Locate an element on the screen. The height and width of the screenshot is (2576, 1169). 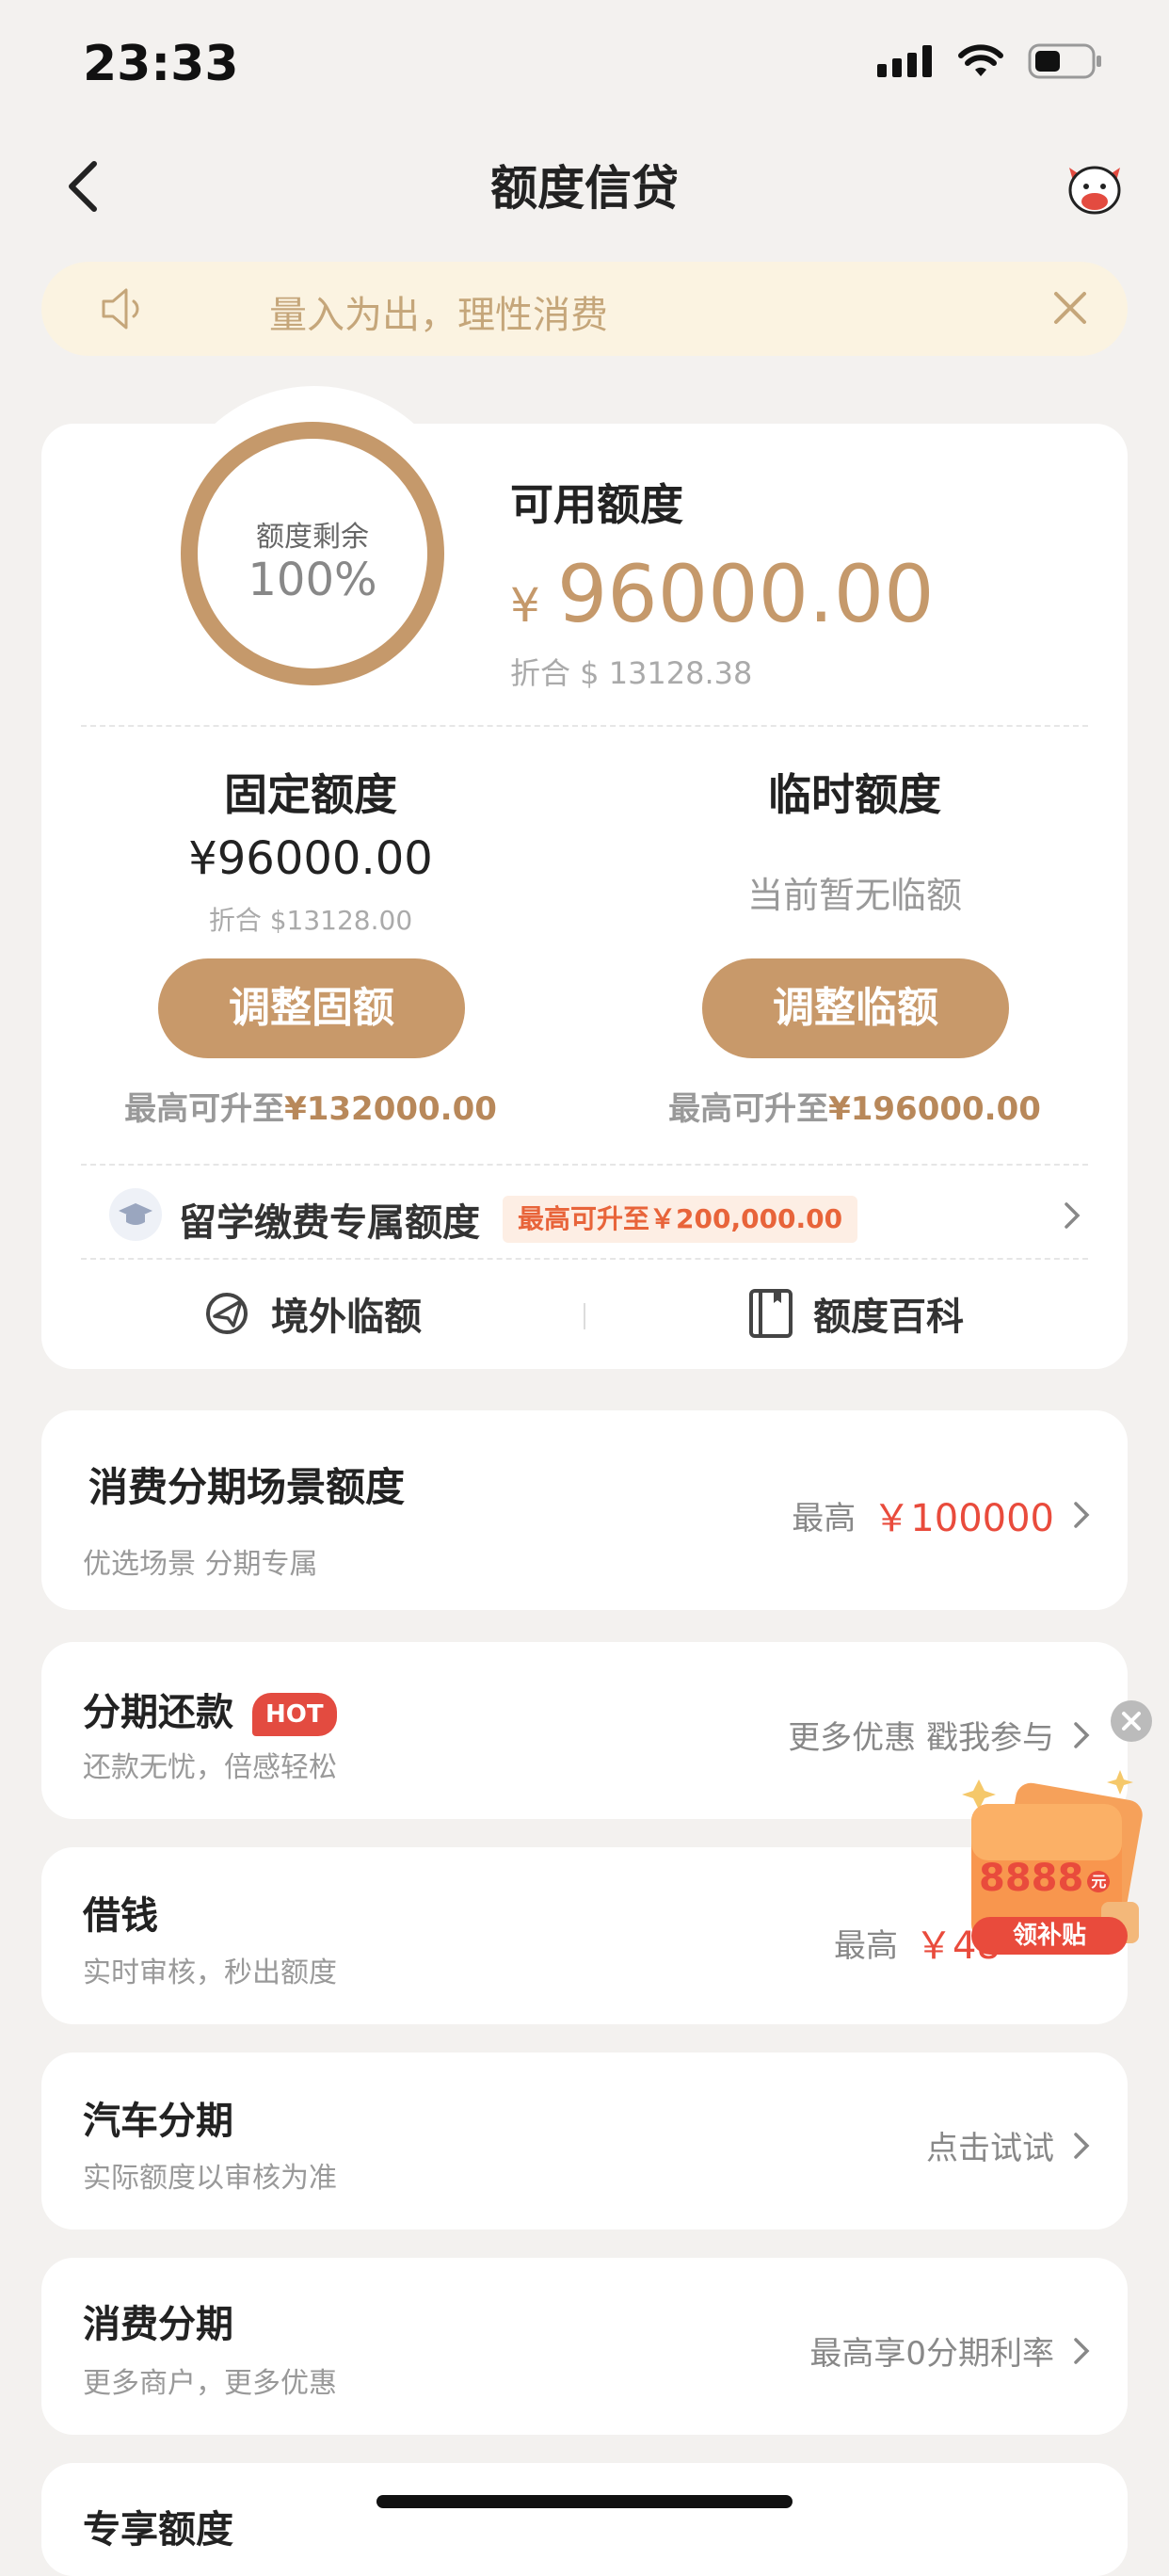
row-subtitle: 优选场景 分期专属 is located at coordinates (200, 1564).